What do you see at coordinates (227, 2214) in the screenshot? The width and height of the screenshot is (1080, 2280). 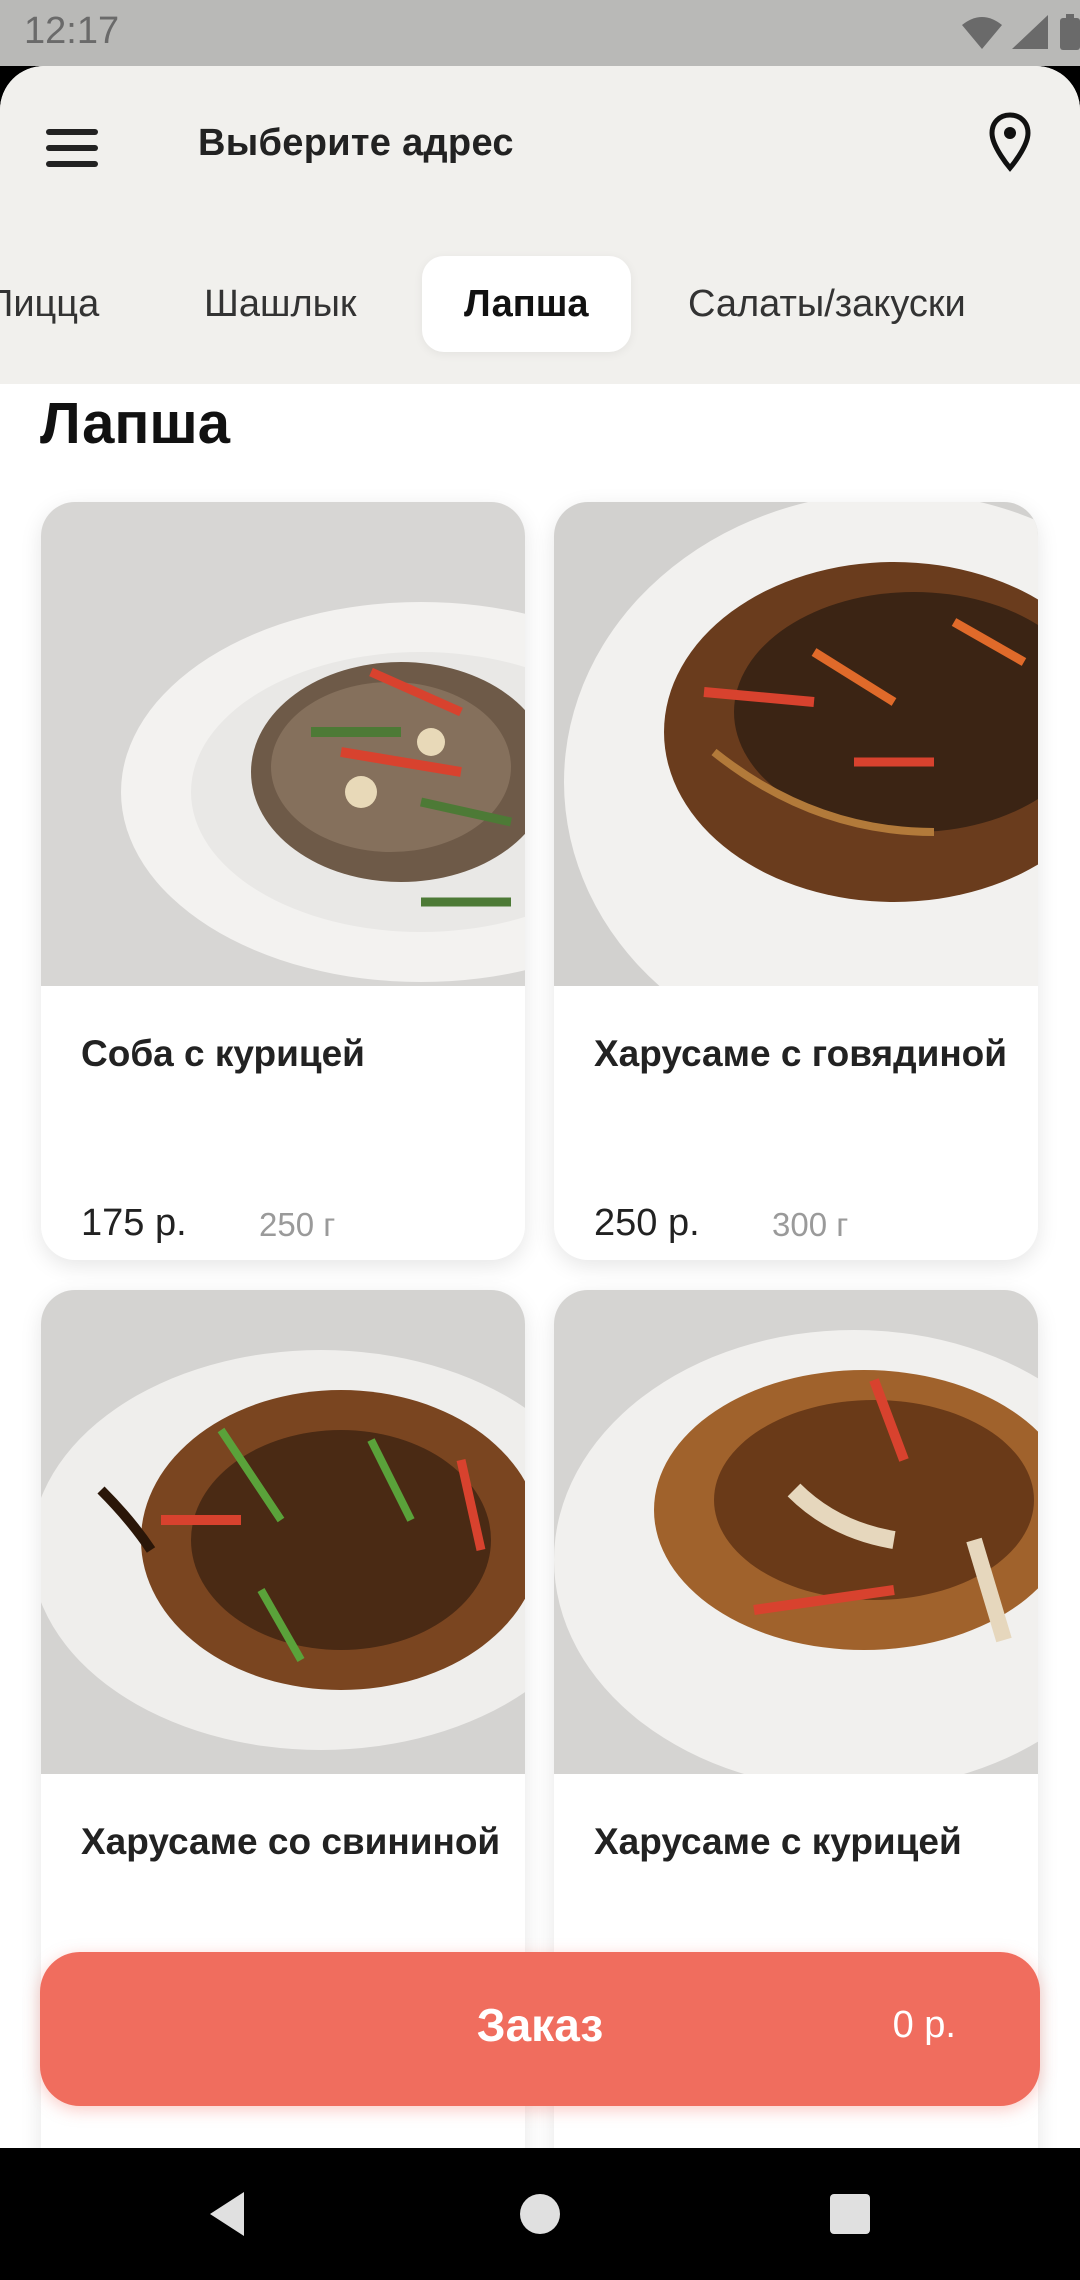 I see `back-icon` at bounding box center [227, 2214].